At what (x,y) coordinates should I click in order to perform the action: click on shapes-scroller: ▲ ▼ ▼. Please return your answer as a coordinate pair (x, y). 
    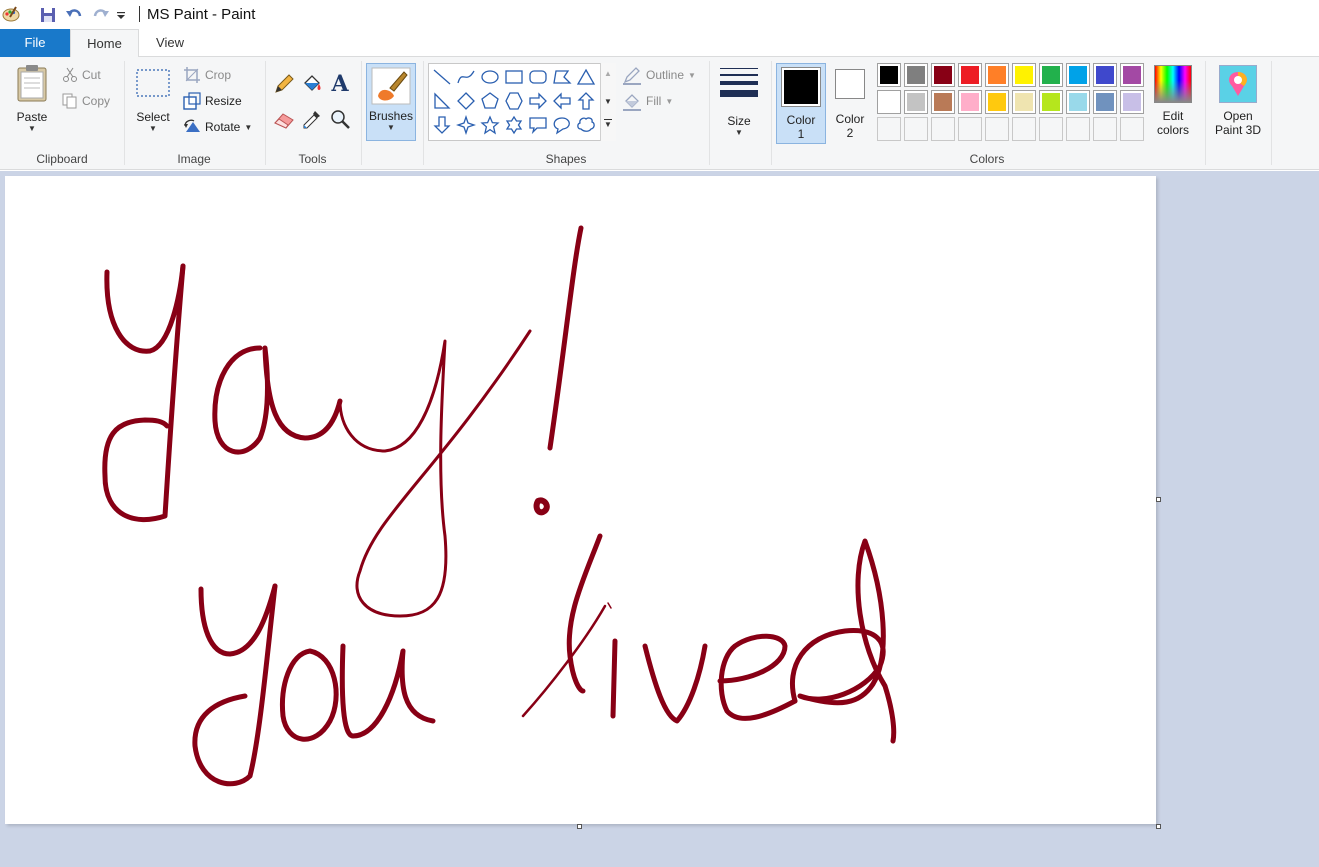
    Looking at the image, I should click on (608, 102).